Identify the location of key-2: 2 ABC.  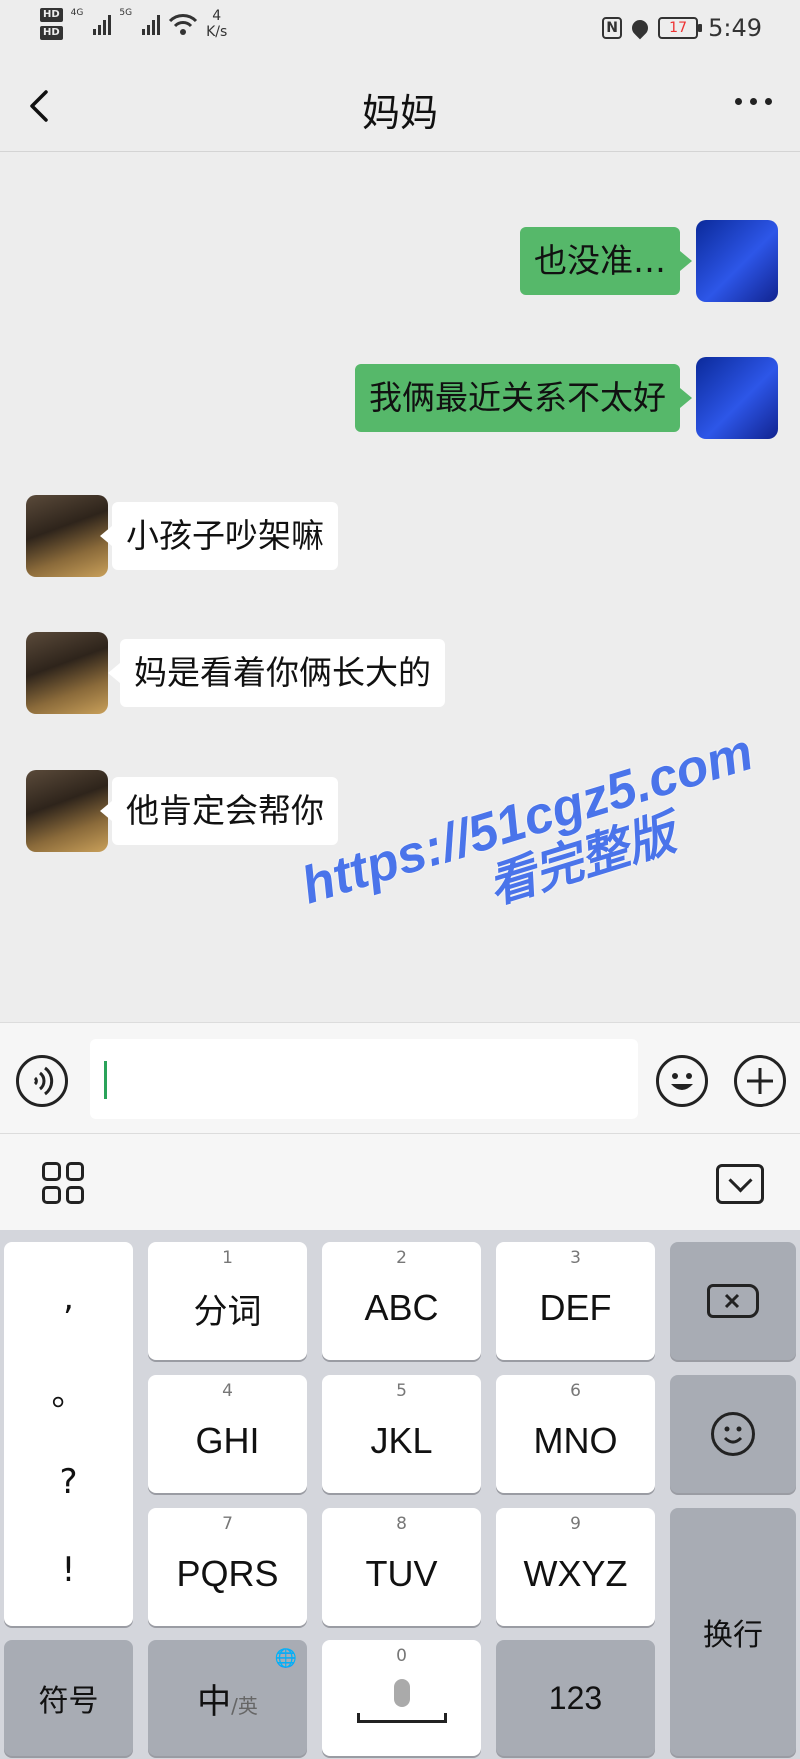
(401, 1301).